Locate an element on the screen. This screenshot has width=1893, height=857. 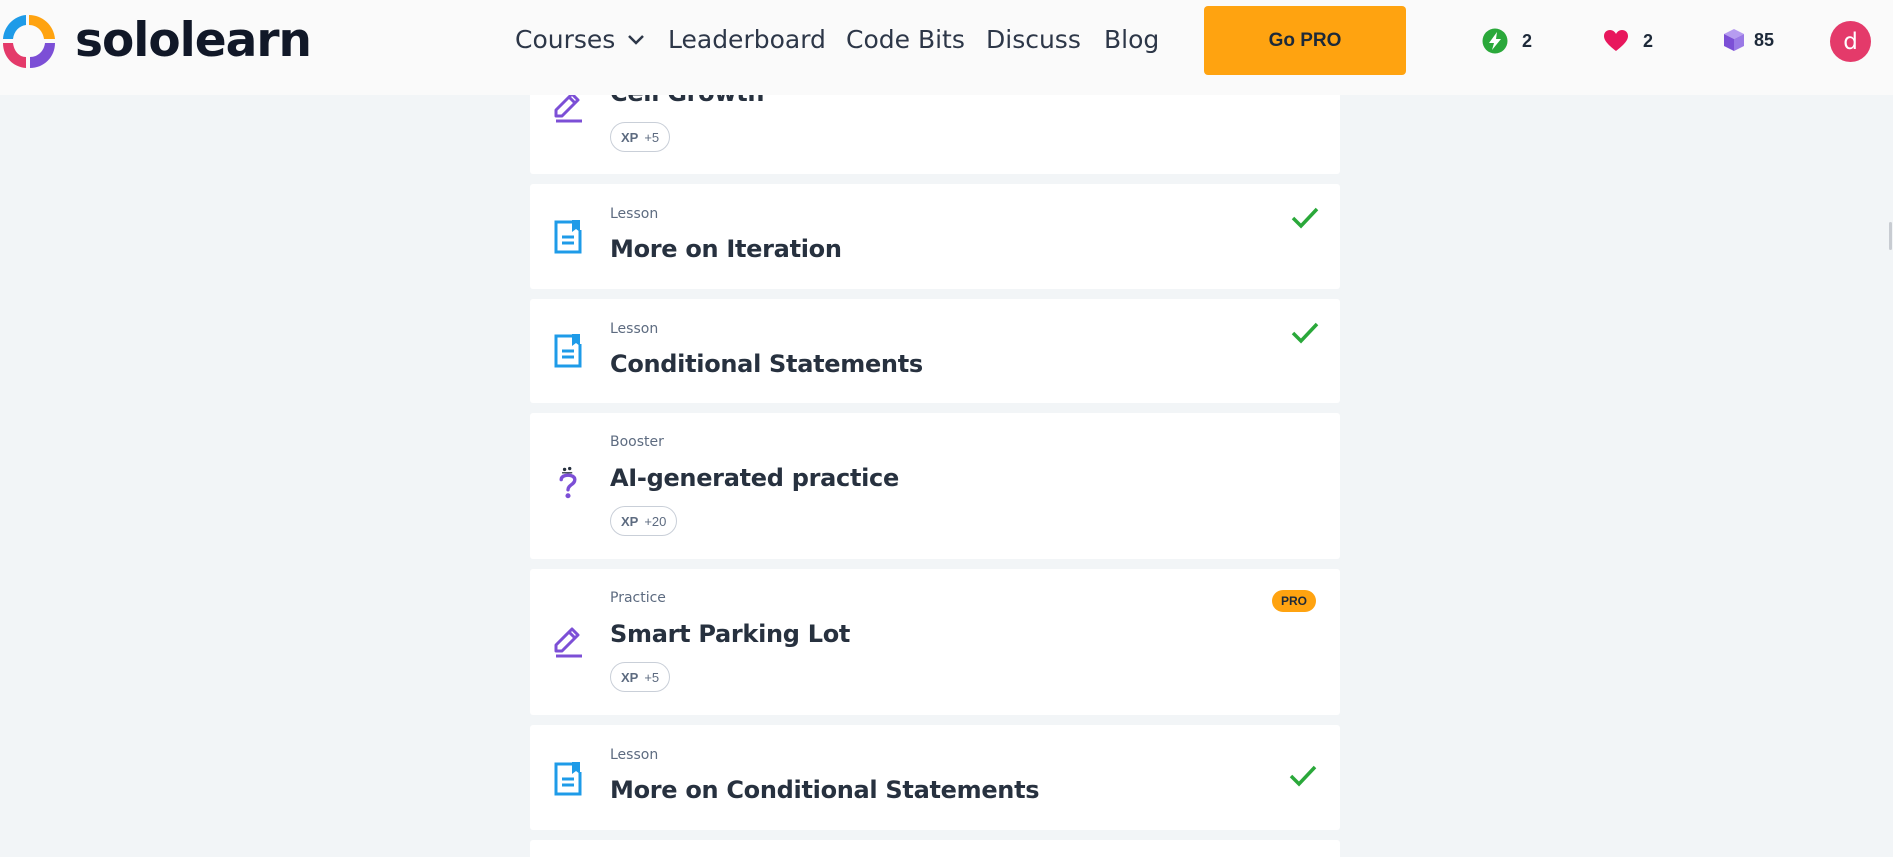
list-item-lesson: Lesson Conditional Statements is located at coordinates (935, 351).